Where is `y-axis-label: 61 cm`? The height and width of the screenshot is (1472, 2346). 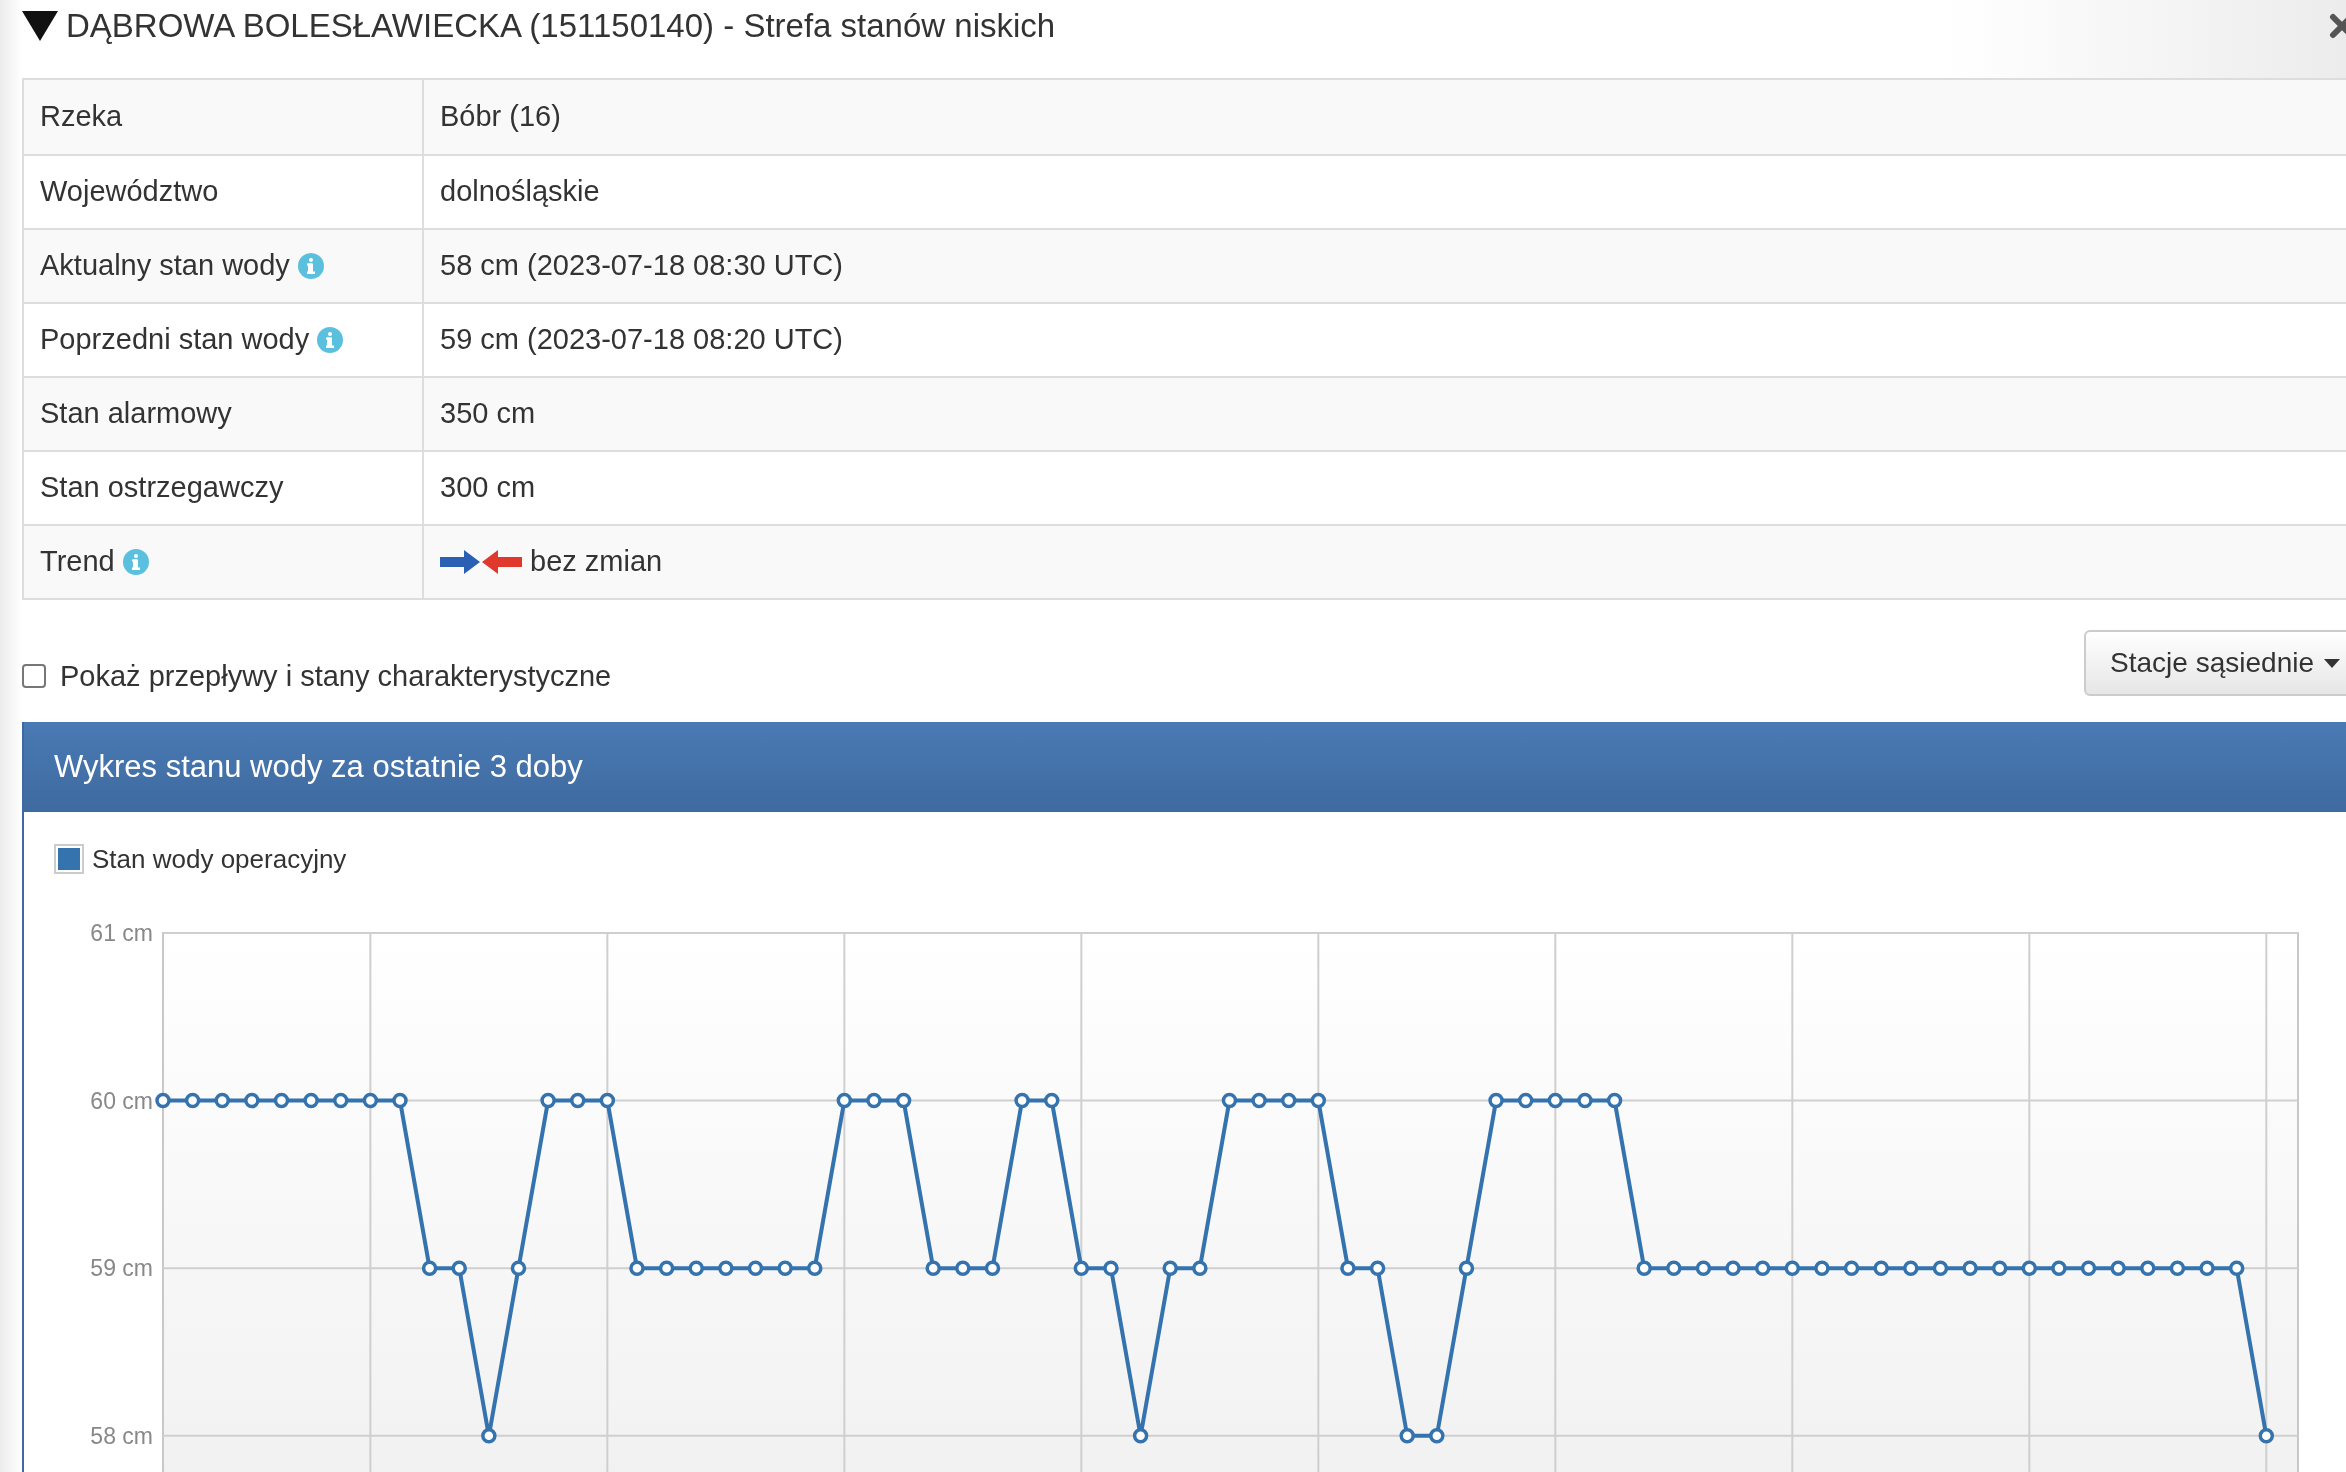 y-axis-label: 61 cm is located at coordinates (121, 933).